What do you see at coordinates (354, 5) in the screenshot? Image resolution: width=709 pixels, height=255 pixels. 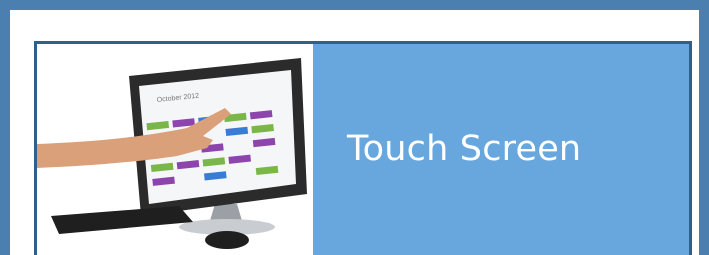 I see `top-band` at bounding box center [354, 5].